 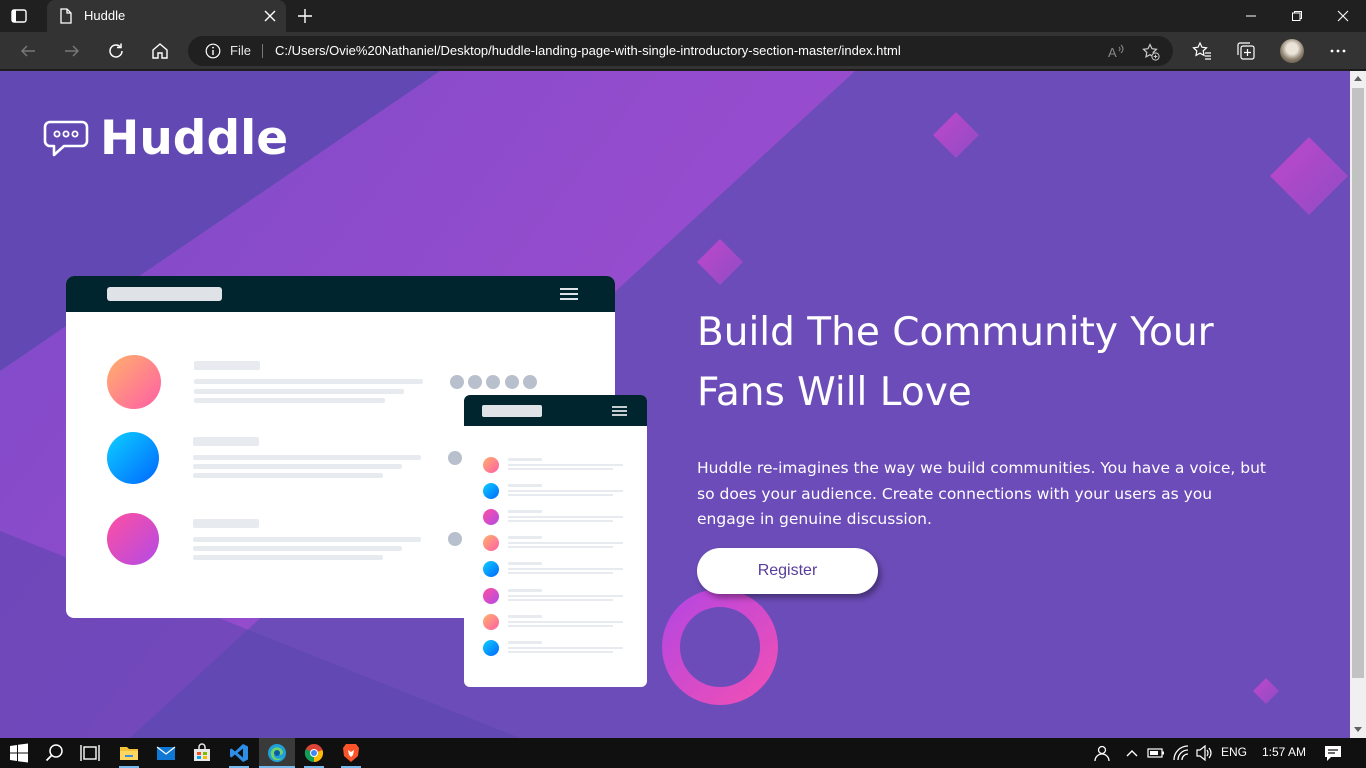 I want to click on close-icon, so click(x=270, y=16).